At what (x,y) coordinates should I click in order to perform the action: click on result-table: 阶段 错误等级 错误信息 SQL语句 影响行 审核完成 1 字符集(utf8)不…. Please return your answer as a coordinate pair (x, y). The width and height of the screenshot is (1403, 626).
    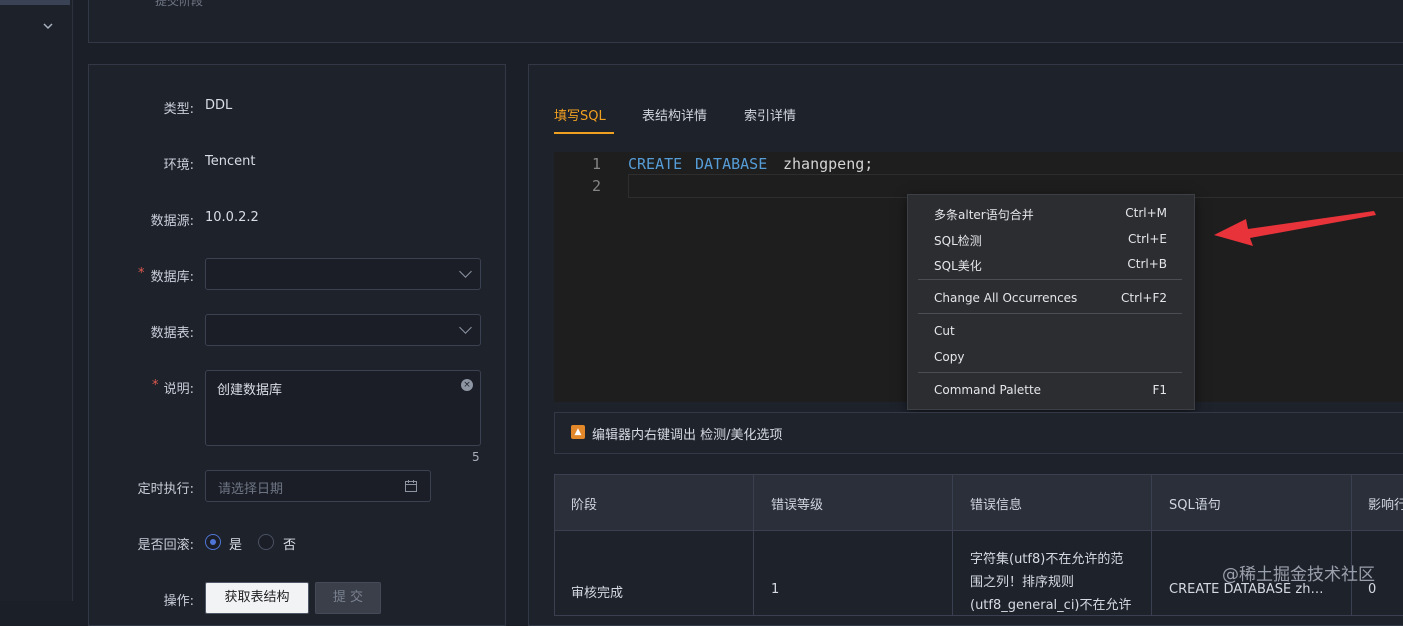
    Looking at the image, I should click on (978, 545).